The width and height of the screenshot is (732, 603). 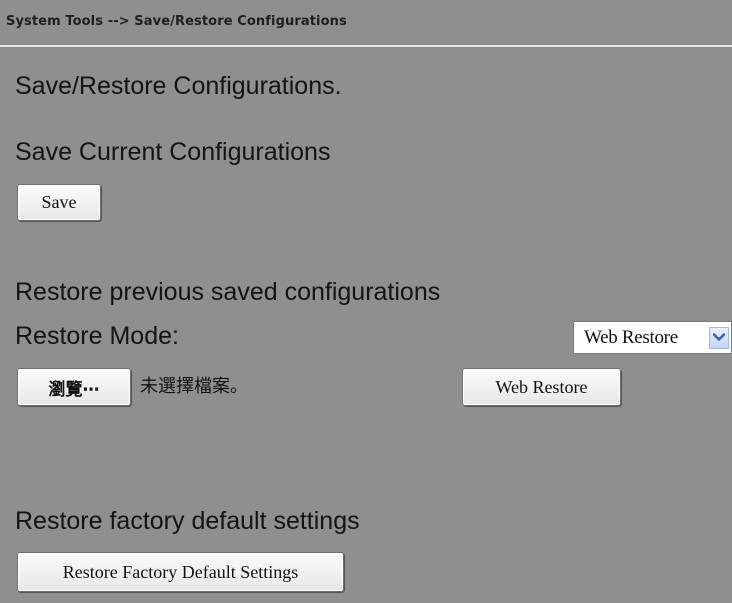 I want to click on header-divider, so click(x=366, y=46).